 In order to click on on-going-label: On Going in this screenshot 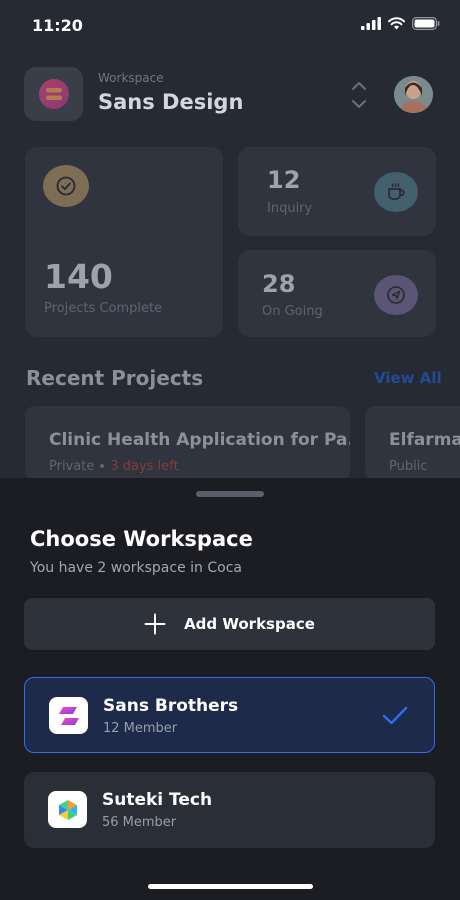, I will do `click(292, 311)`.